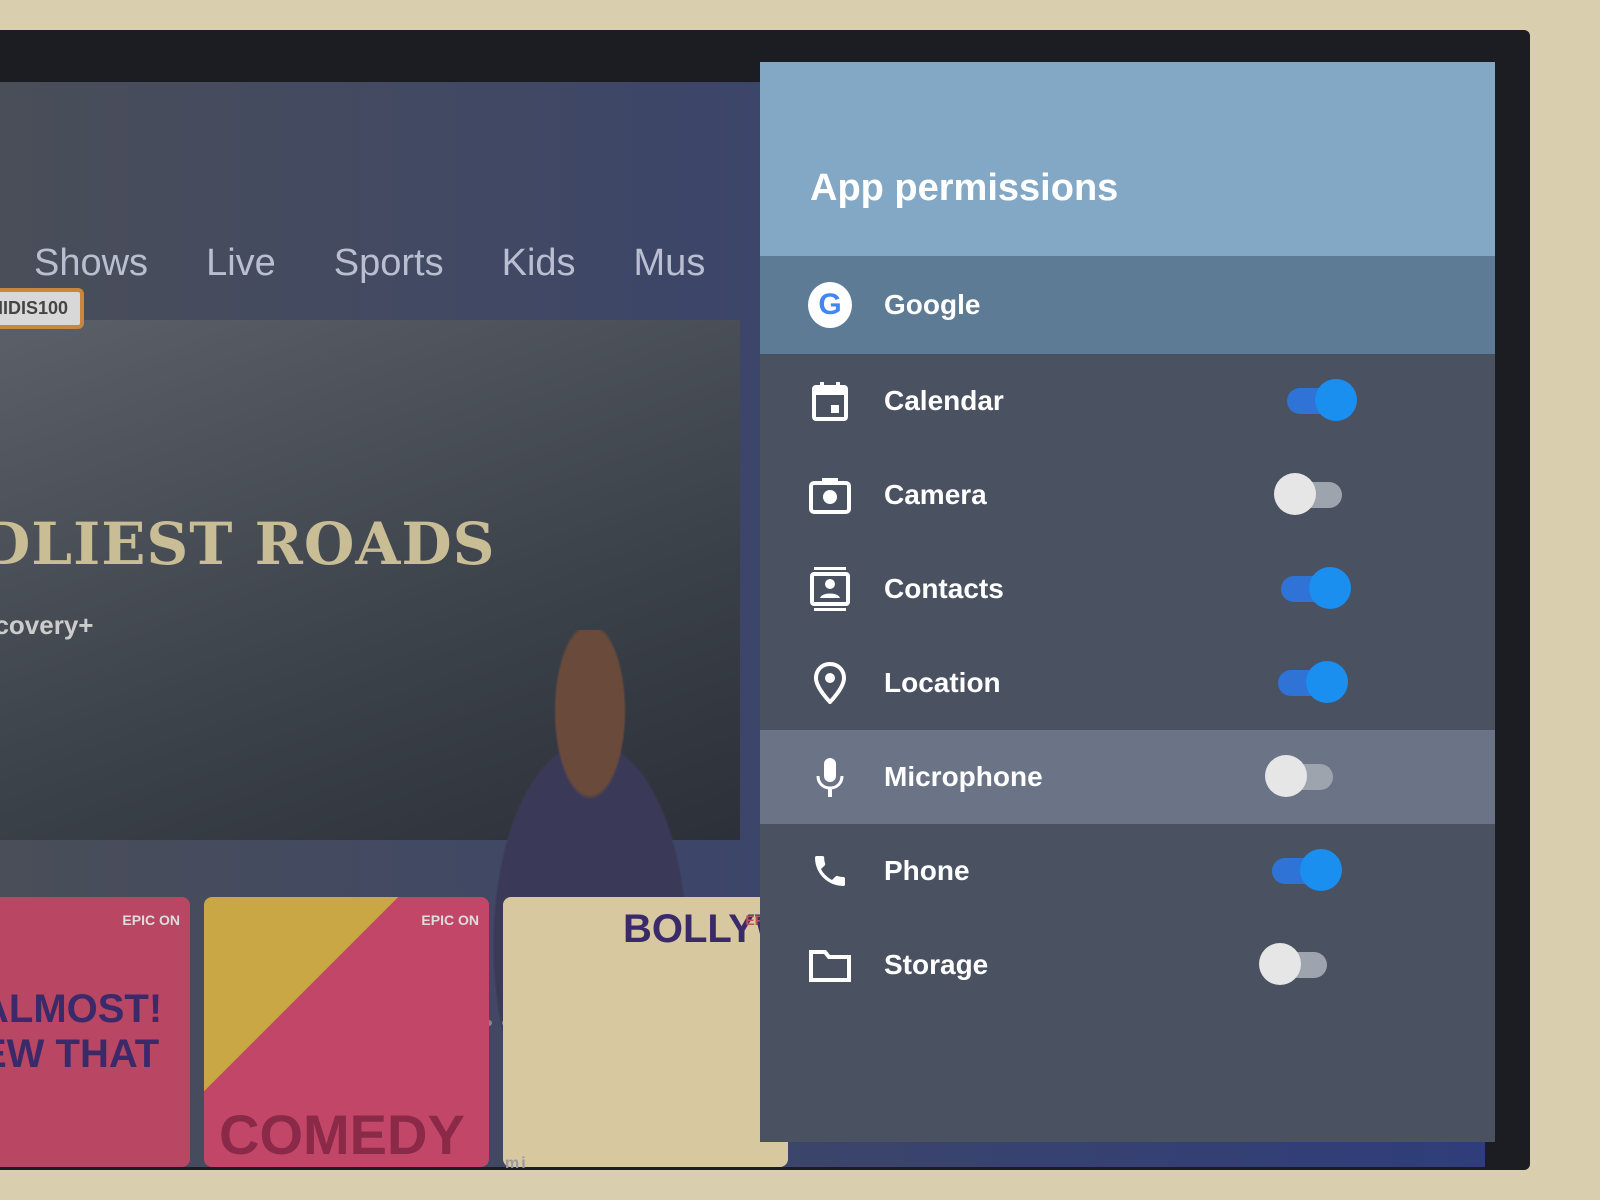  I want to click on permission-label: Storage, so click(936, 964).